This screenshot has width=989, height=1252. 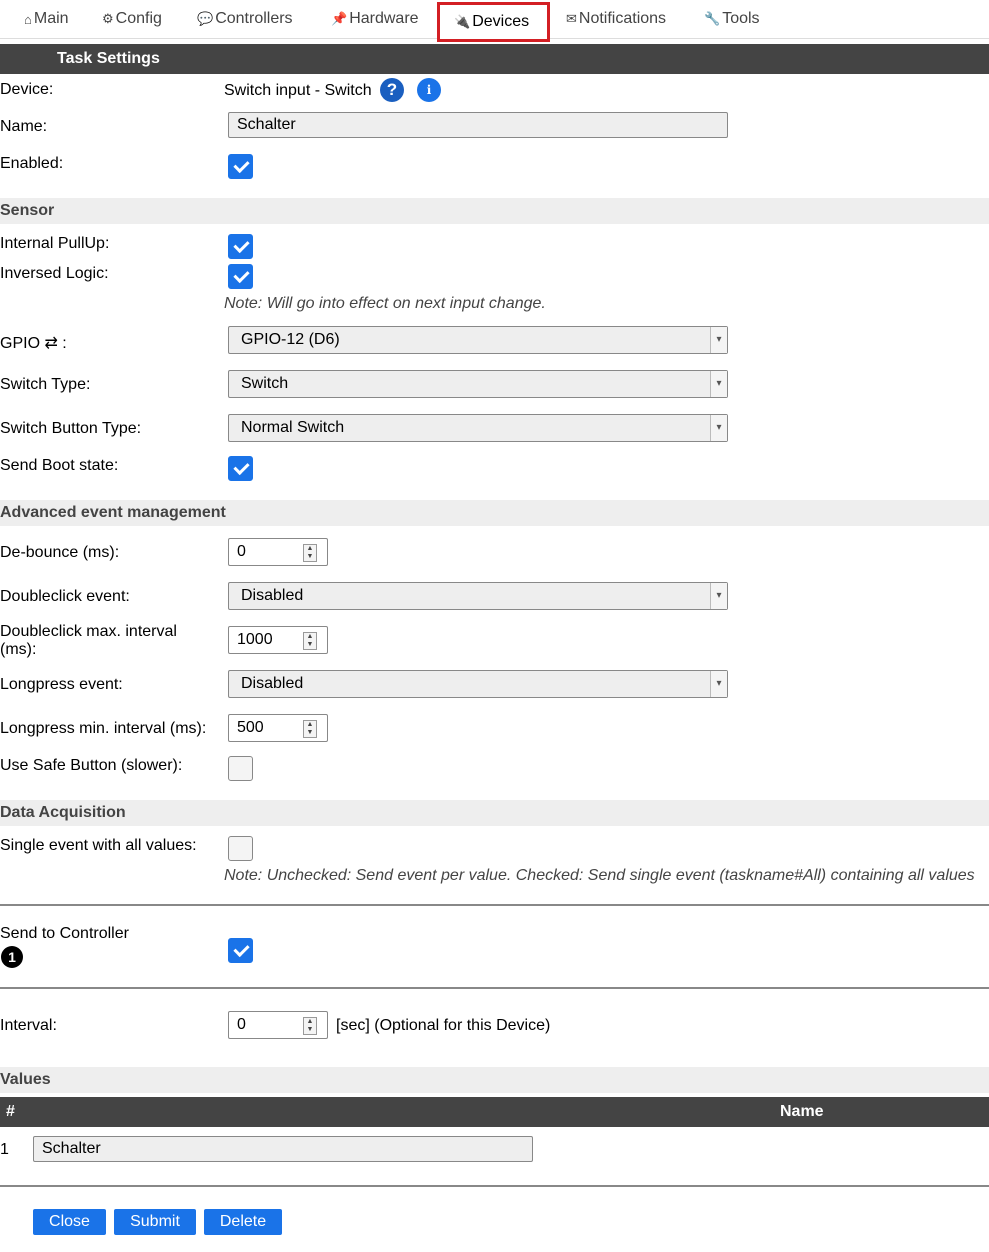 I want to click on doubleclick-label: Doubleclick event:, so click(x=65, y=596).